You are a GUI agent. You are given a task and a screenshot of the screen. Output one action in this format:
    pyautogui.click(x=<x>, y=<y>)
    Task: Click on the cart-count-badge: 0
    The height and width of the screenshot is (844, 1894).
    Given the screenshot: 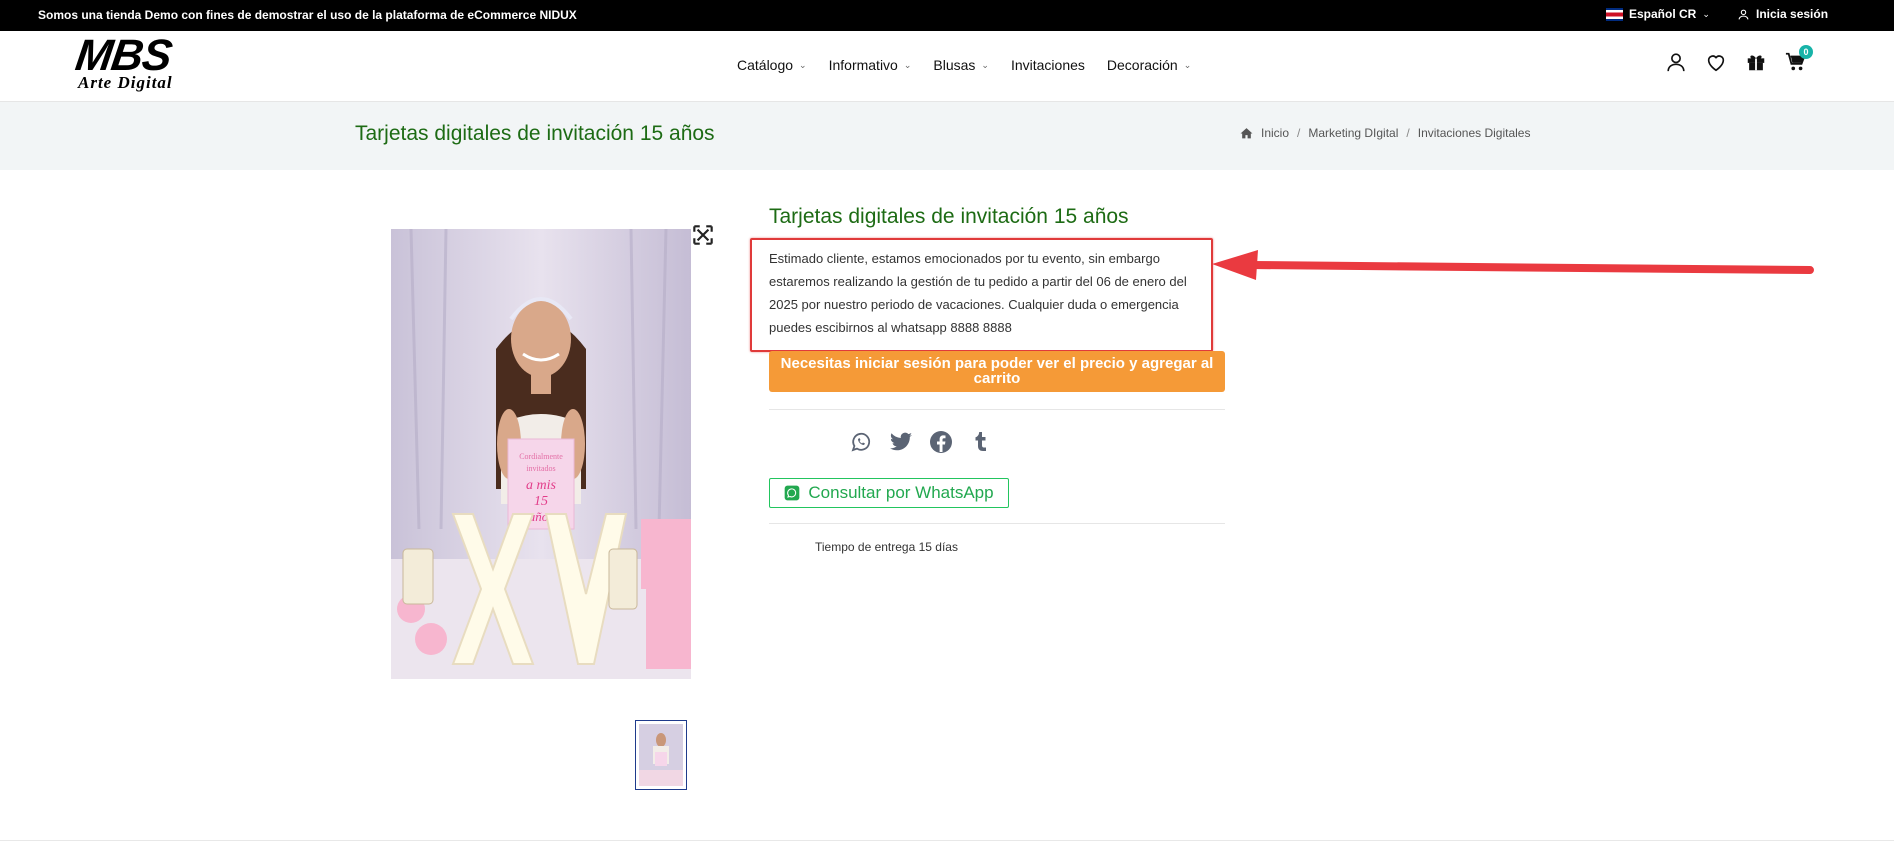 What is the action you would take?
    pyautogui.click(x=1806, y=52)
    